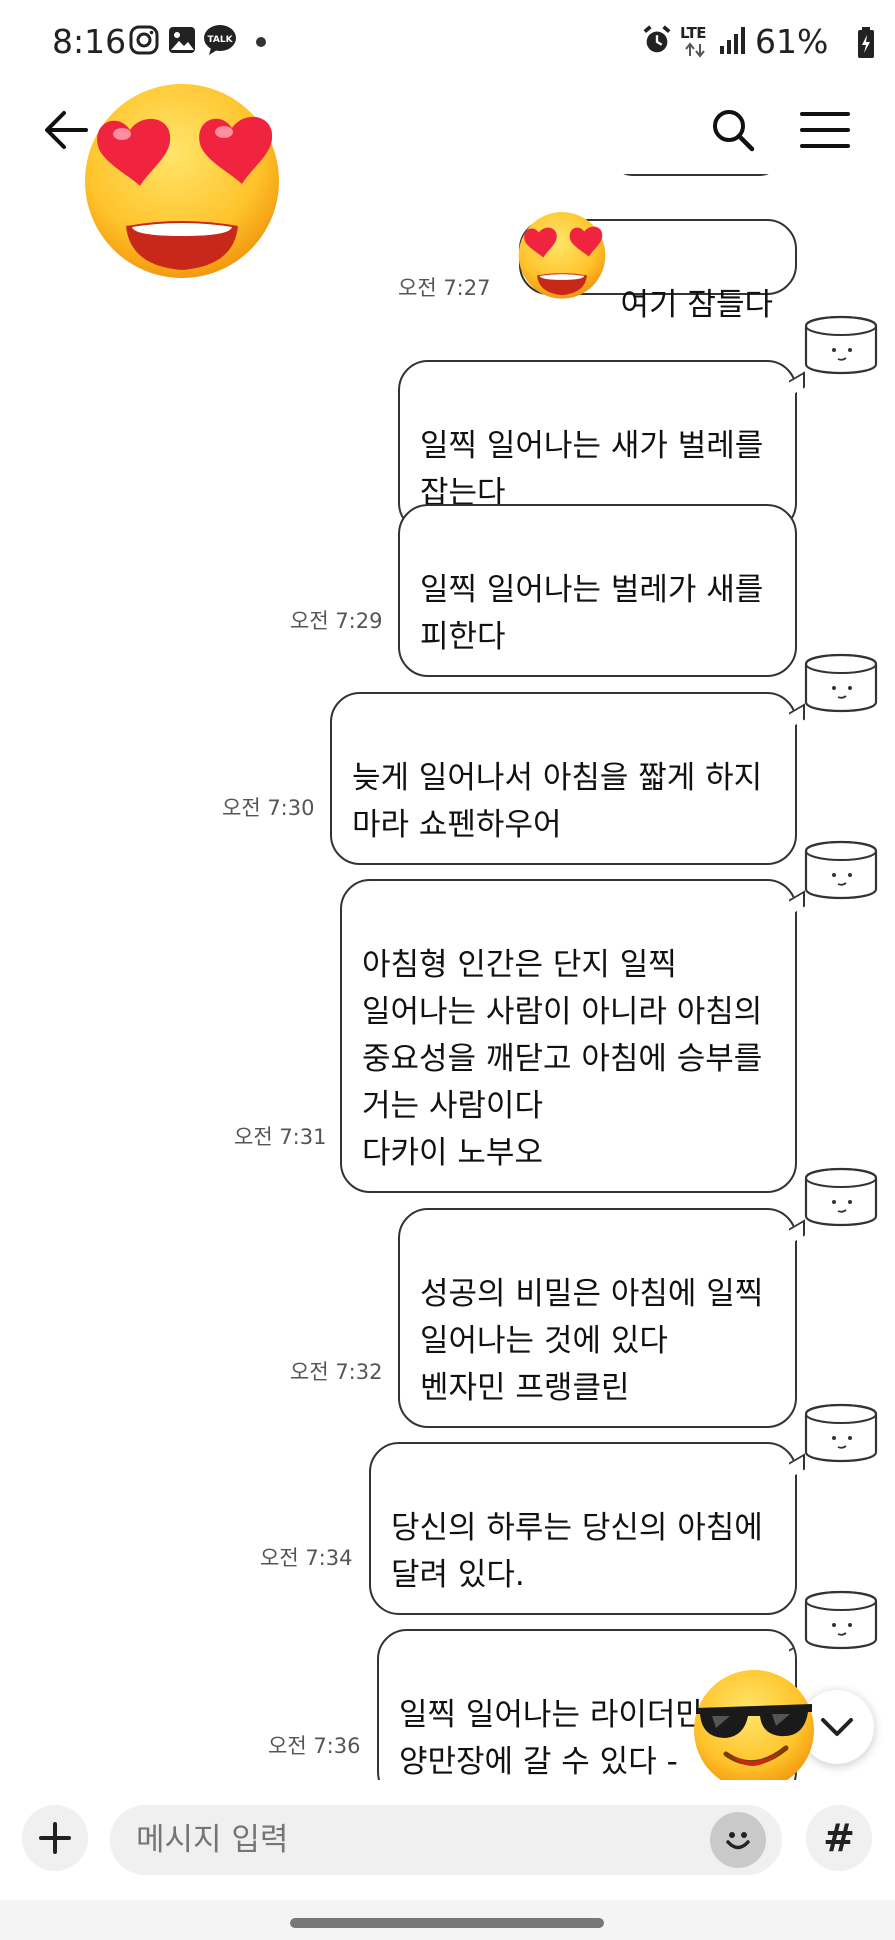 The height and width of the screenshot is (1940, 895). I want to click on attach-button, so click(55, 1838).